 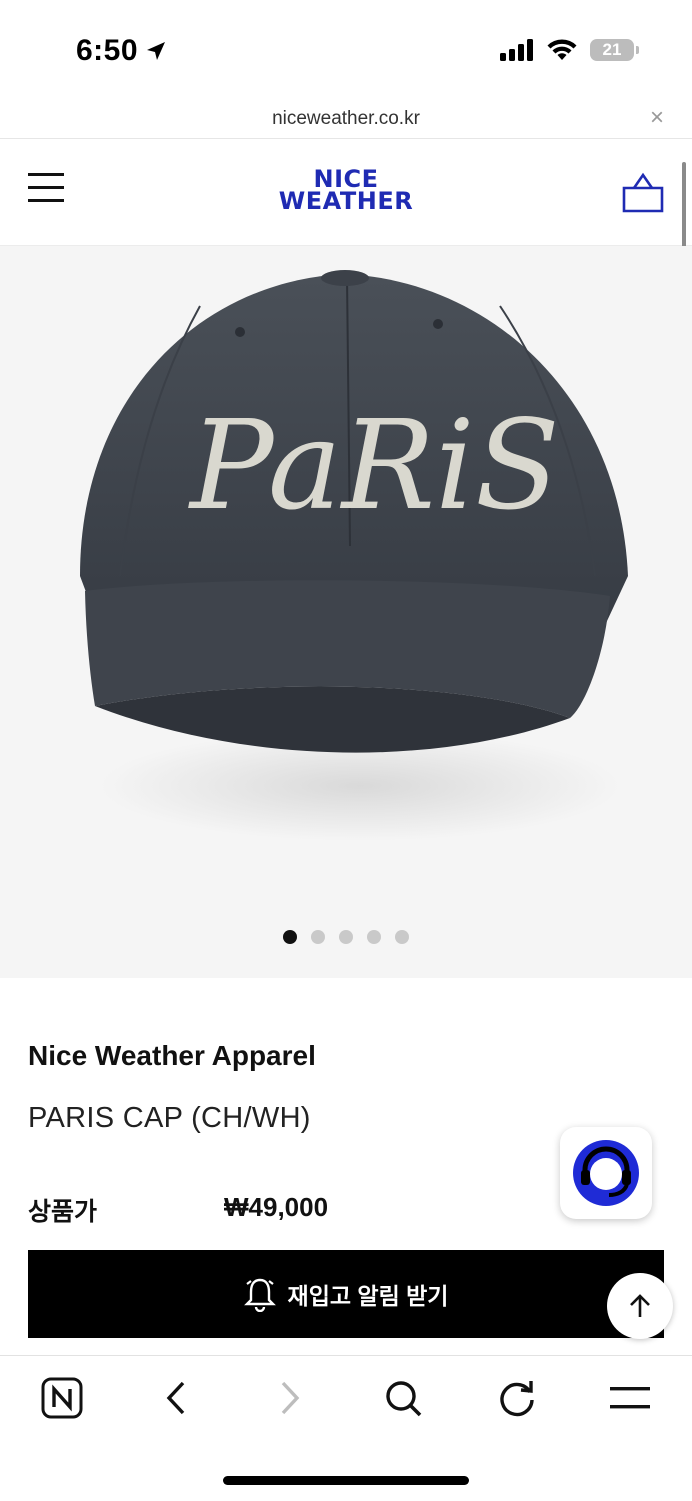 What do you see at coordinates (346, 201) in the screenshot?
I see `logo-line-2: WEATHER` at bounding box center [346, 201].